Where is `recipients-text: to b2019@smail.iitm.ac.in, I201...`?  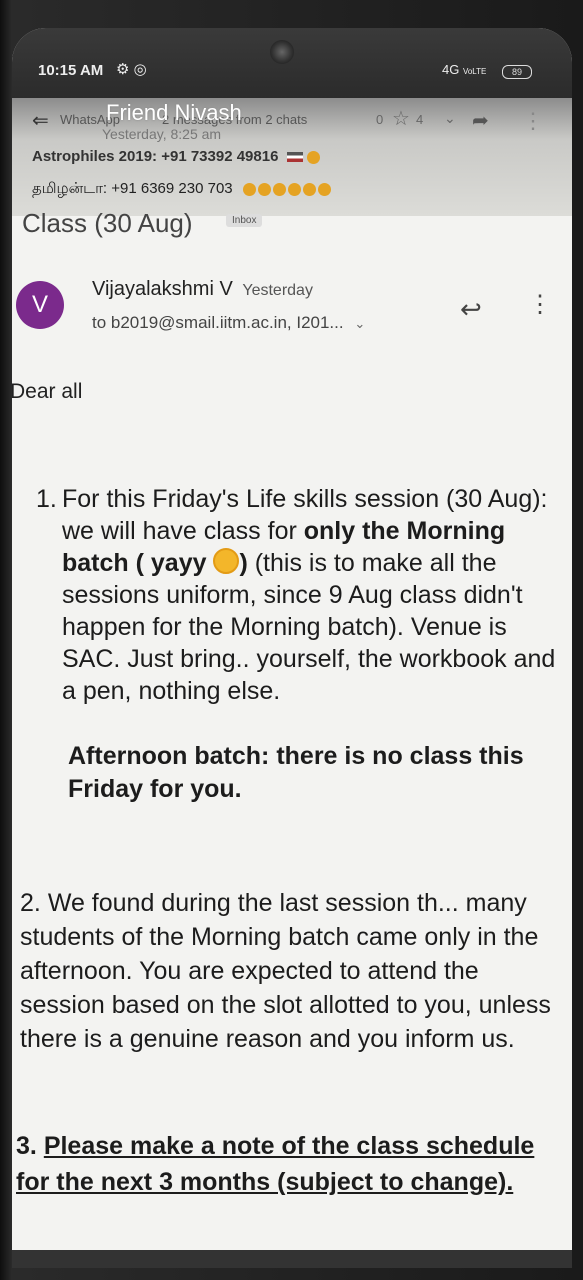
recipients-text: to b2019@smail.iitm.ac.in, I201... is located at coordinates (218, 322).